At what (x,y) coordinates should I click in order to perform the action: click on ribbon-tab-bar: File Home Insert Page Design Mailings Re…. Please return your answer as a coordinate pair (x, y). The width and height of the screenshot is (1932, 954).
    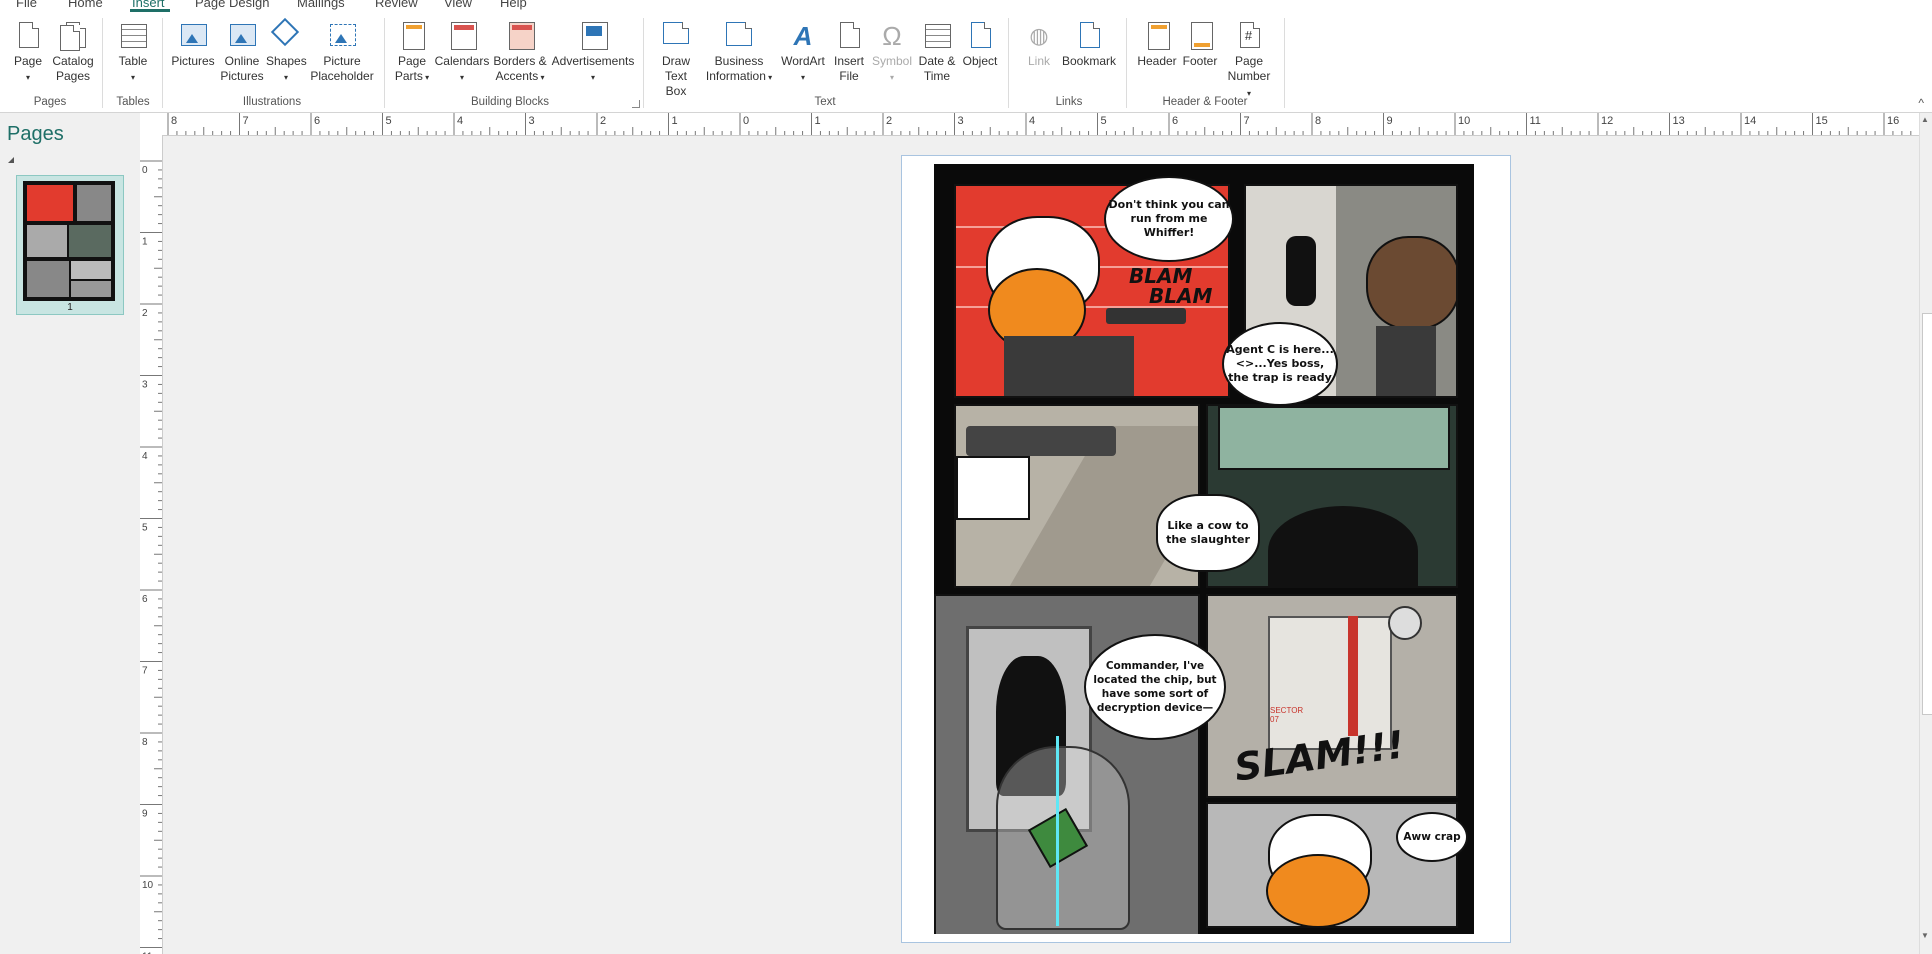
    Looking at the image, I should click on (966, 6).